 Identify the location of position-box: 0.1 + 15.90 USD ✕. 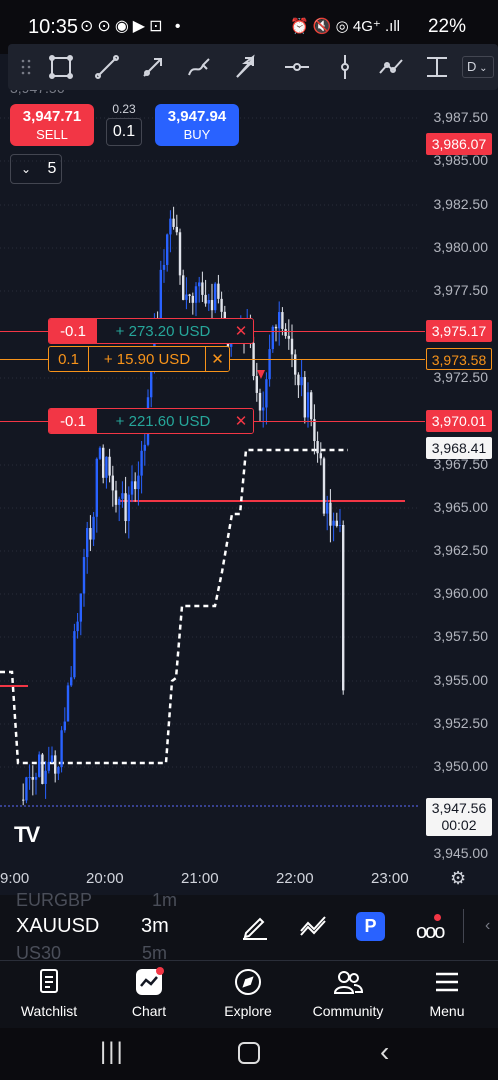
(139, 359).